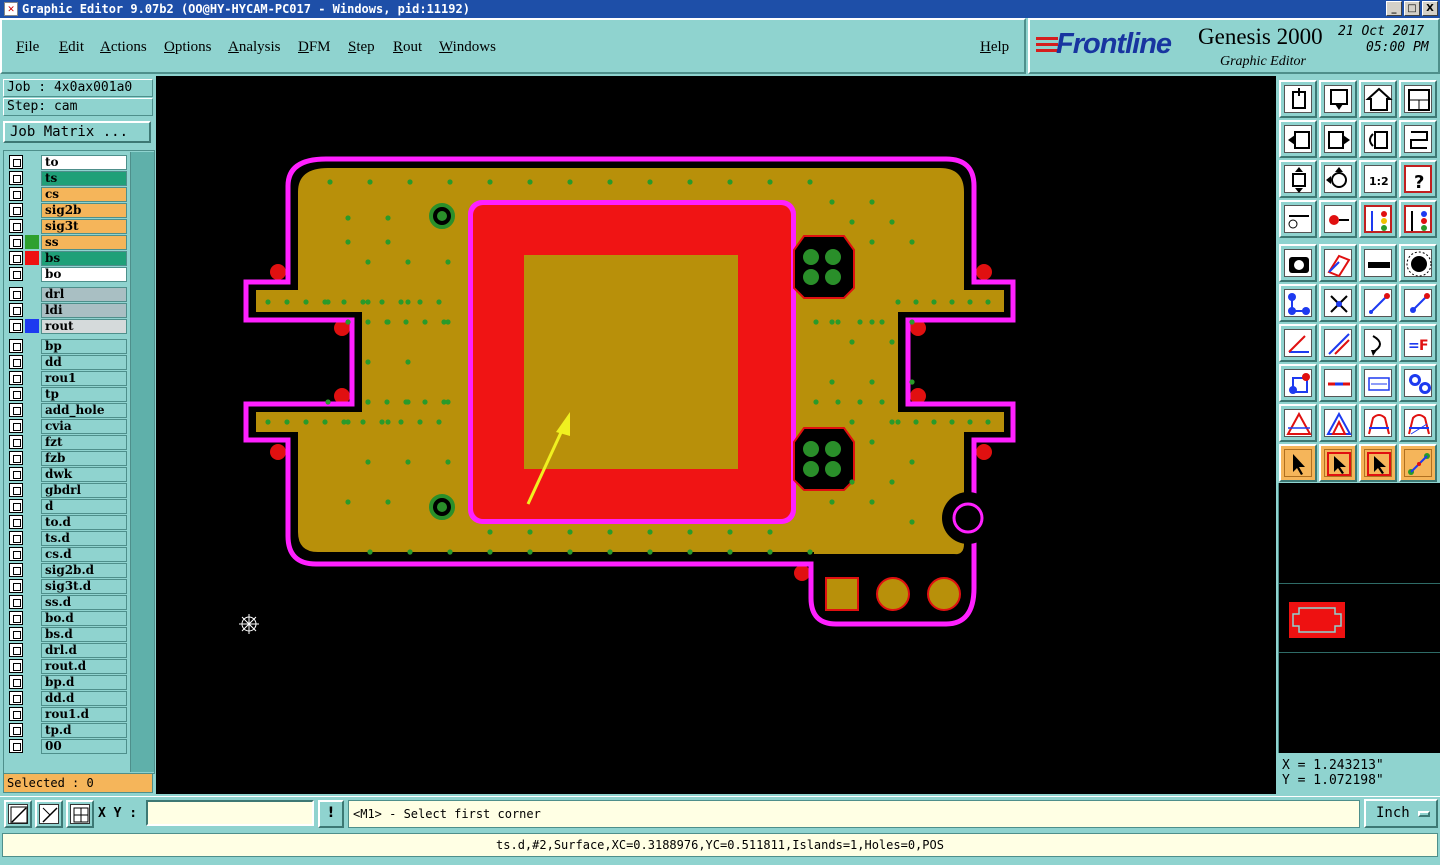 This screenshot has height=865, width=1440. What do you see at coordinates (1338, 303) in the screenshot?
I see `cross-button` at bounding box center [1338, 303].